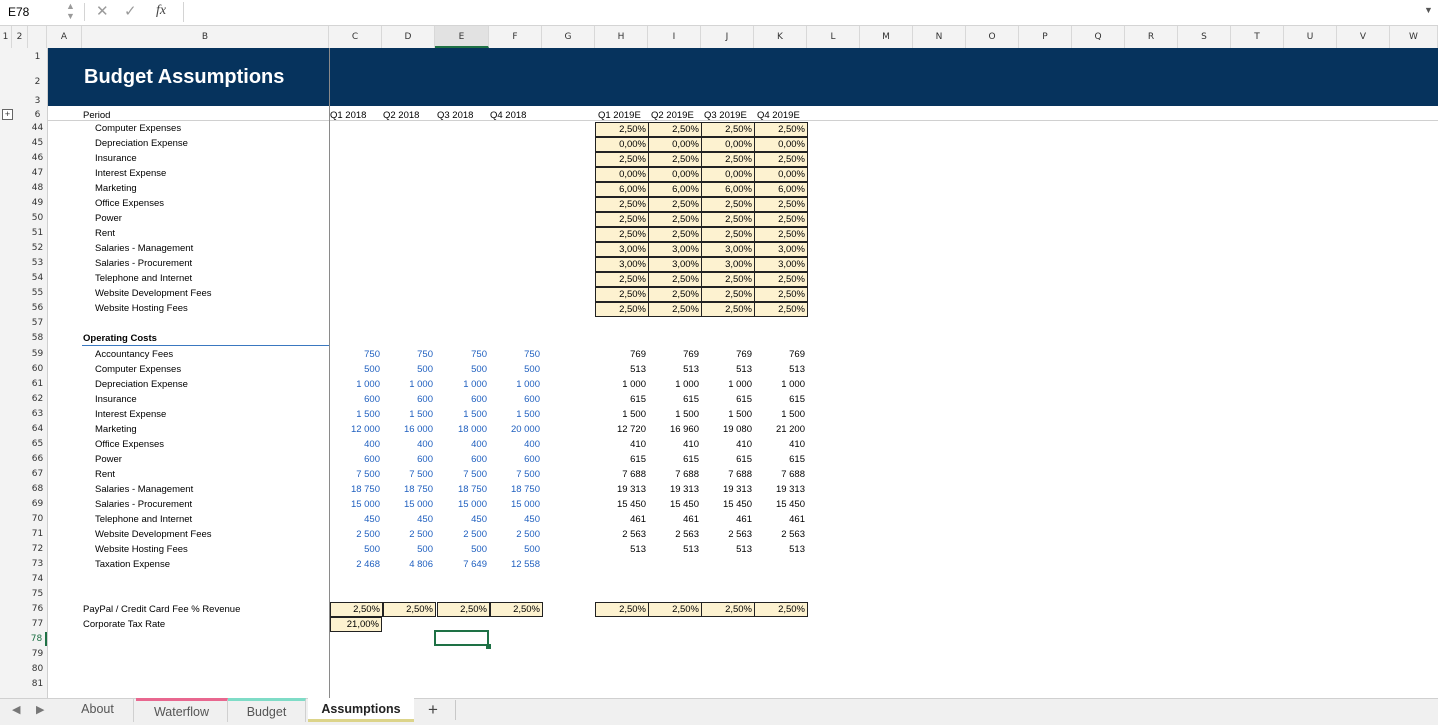 This screenshot has height=725, width=1438. Describe the element at coordinates (37, 143) in the screenshot. I see `row-header-45: 45` at that location.